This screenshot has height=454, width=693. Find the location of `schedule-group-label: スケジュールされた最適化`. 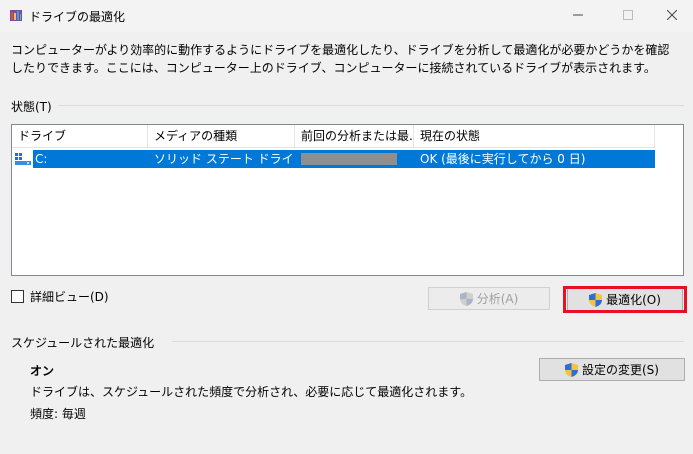

schedule-group-label: スケジュールされた最適化 is located at coordinates (83, 343).